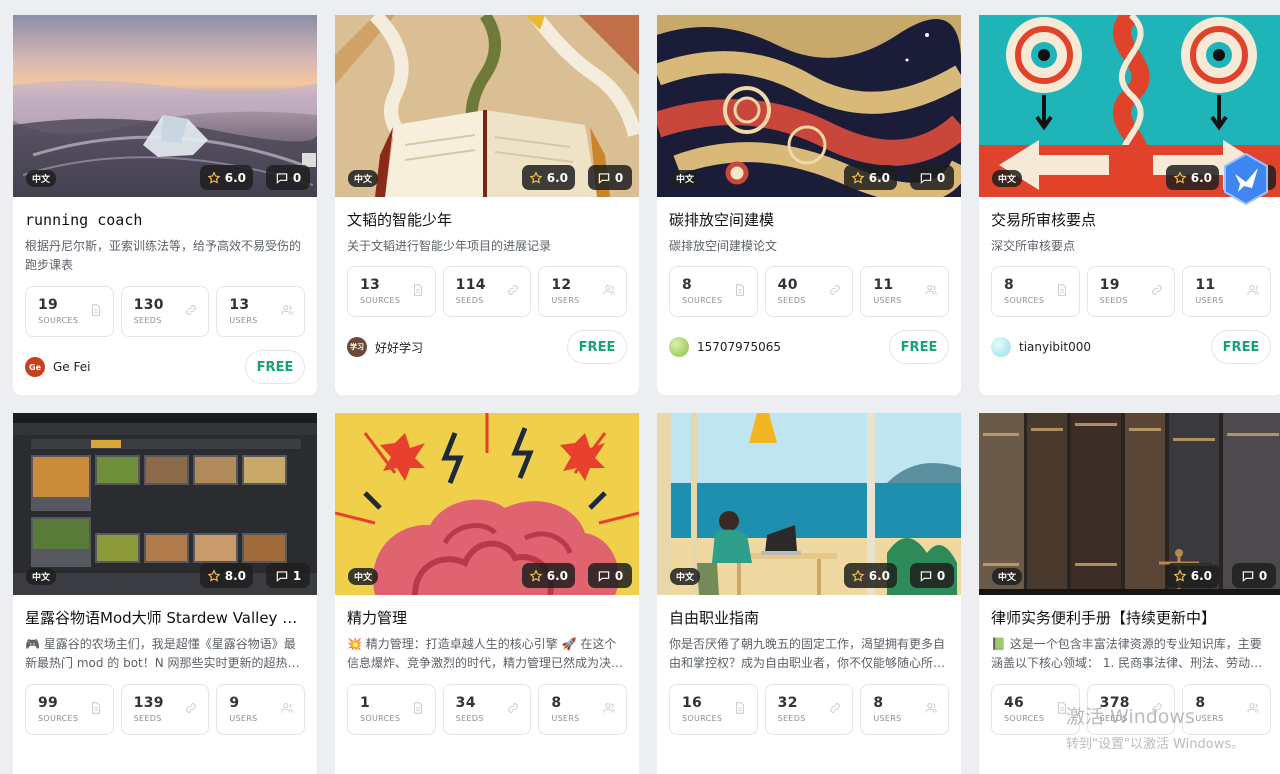  I want to click on card-description: 碳排放空间建模论文, so click(723, 246).